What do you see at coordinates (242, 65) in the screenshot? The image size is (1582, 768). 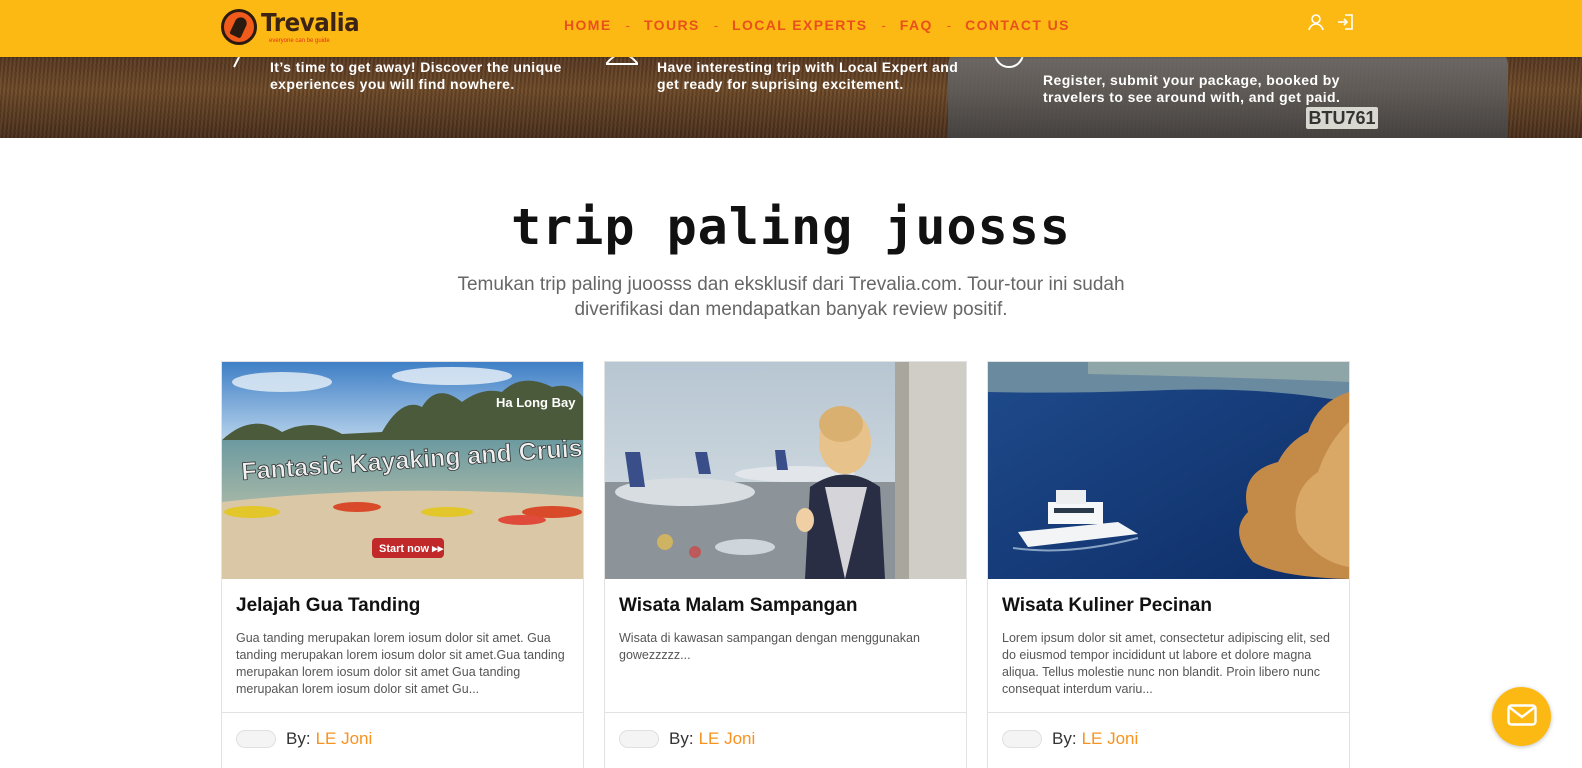 I see `plane-icon` at bounding box center [242, 65].